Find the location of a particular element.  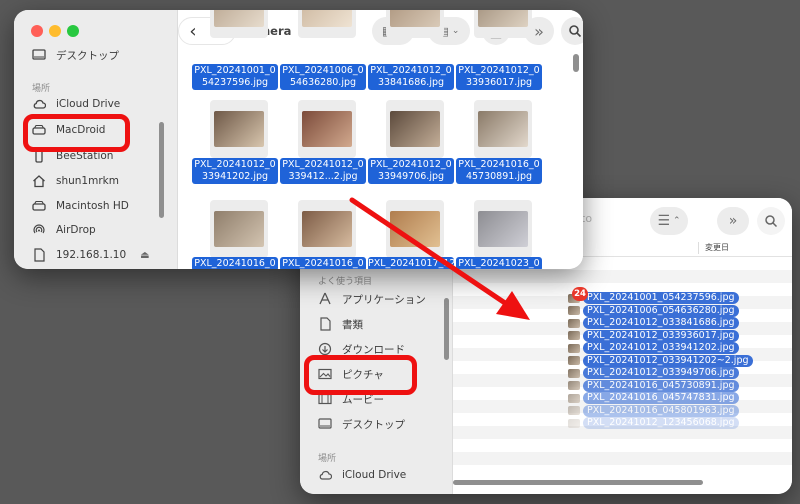

annotation-arrow is located at coordinates (439, 258).